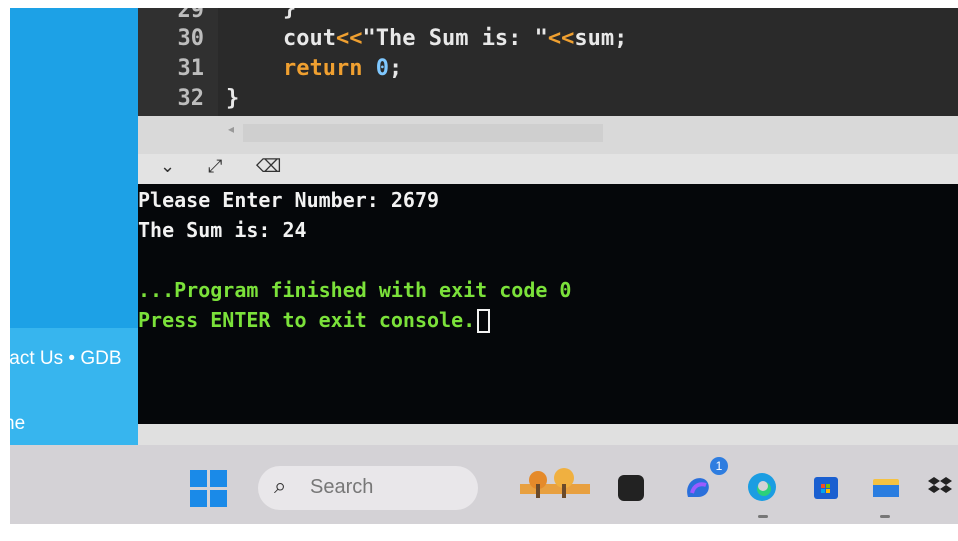 Image resolution: width=958 pixels, height=541 pixels. What do you see at coordinates (548, 169) in the screenshot?
I see `console-toolbar: ⌄ ⤢ ⌫` at bounding box center [548, 169].